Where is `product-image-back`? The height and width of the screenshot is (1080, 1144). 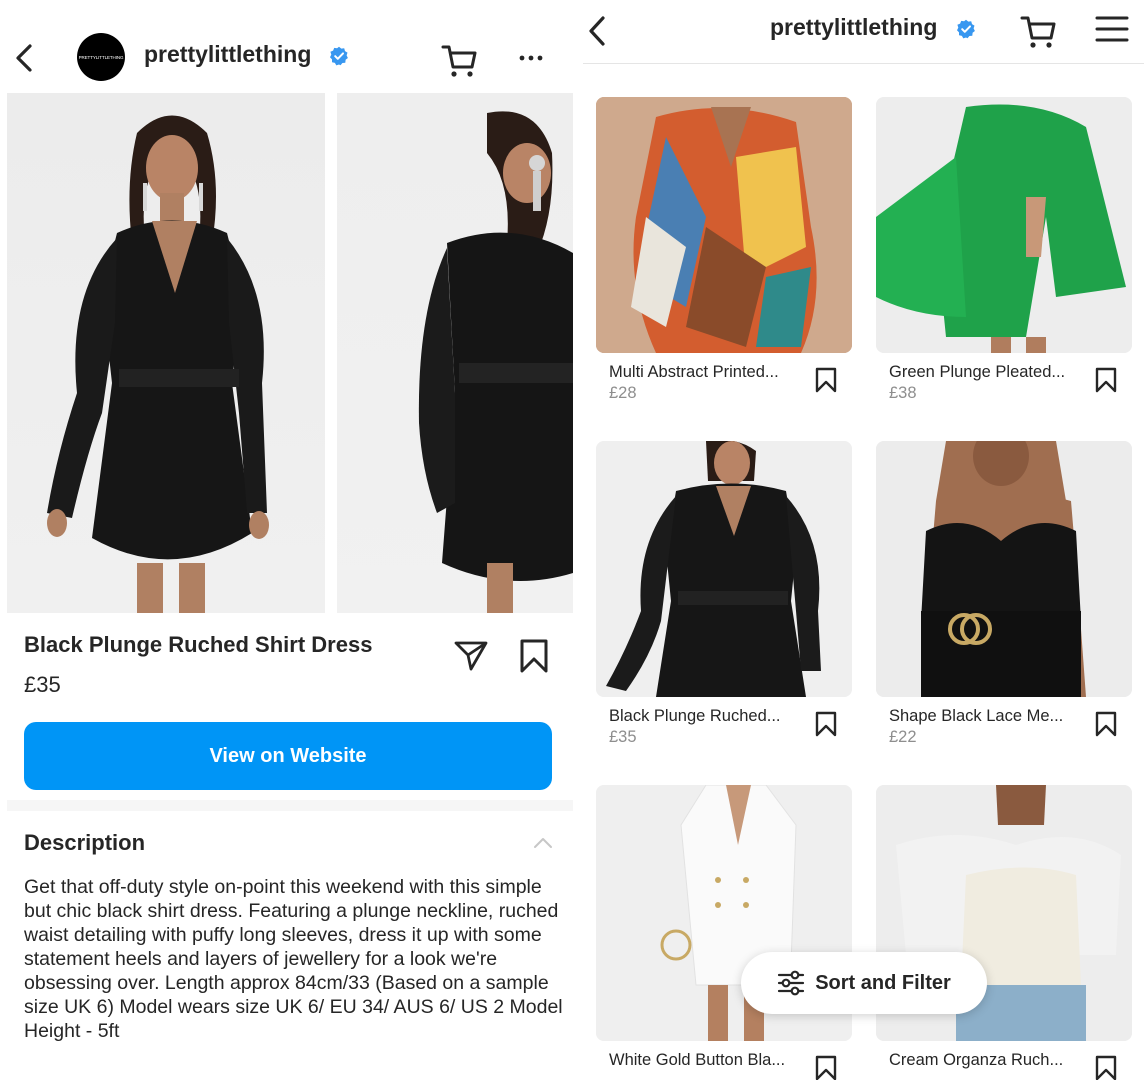 product-image-back is located at coordinates (455, 353).